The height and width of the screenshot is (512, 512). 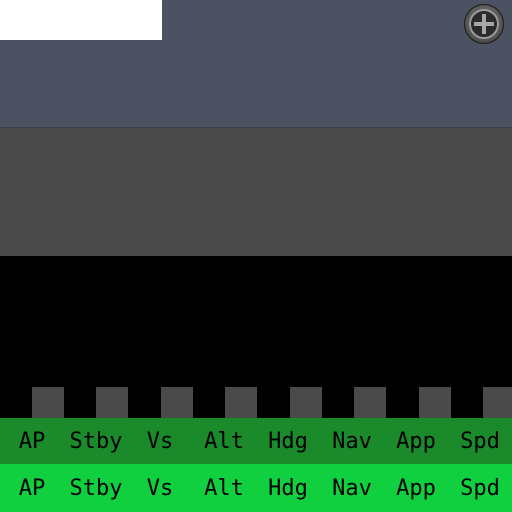 What do you see at coordinates (288, 488) in the screenshot?
I see `hdg-button-secondary: Hdg` at bounding box center [288, 488].